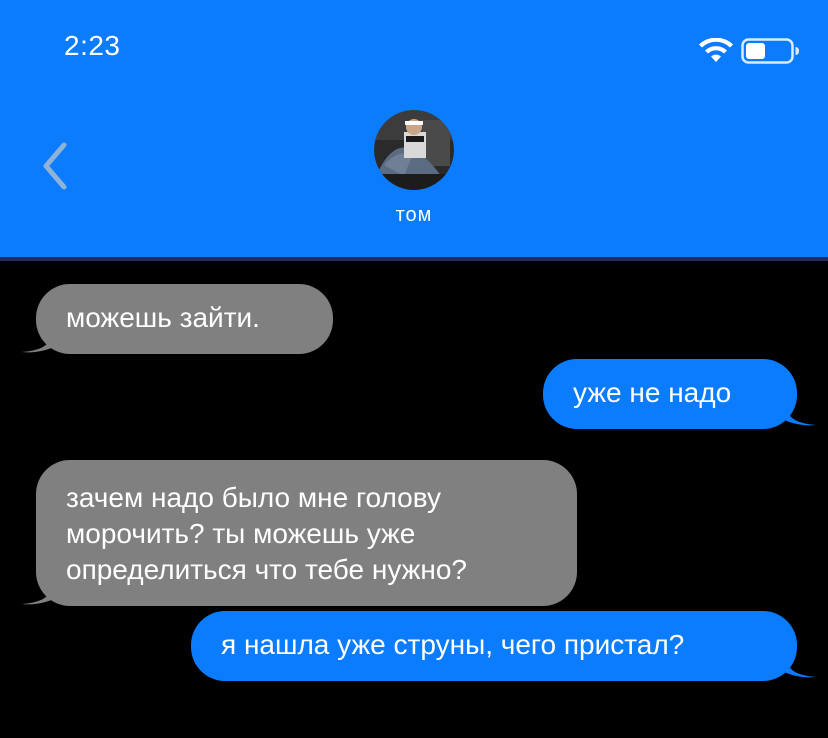  Describe the element at coordinates (414, 215) in the screenshot. I see `contact-name: том` at that location.